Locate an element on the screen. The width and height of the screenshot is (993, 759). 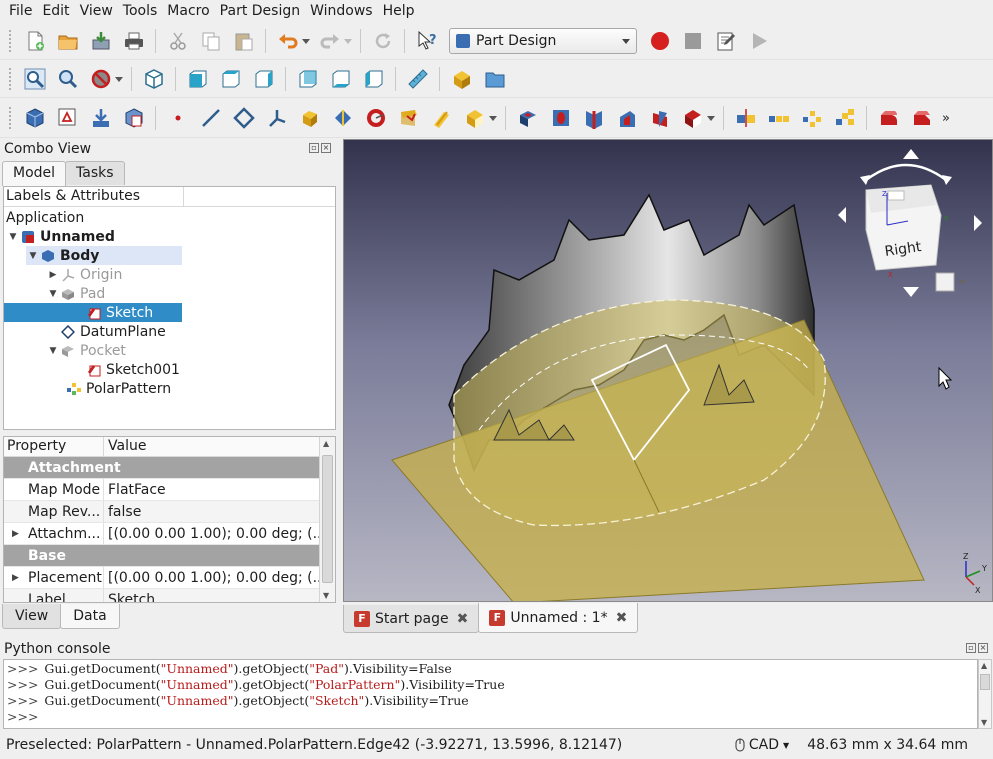
view-left-button is located at coordinates (374, 79).